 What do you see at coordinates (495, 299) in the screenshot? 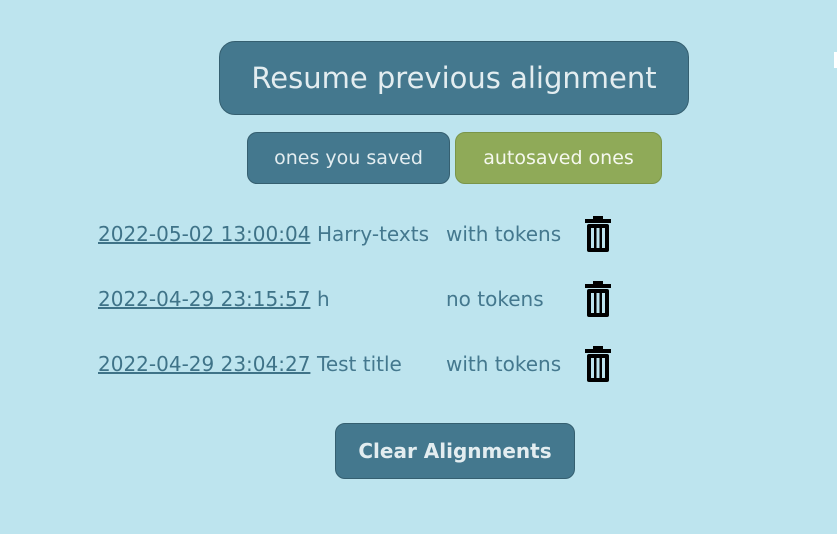
I see `alignment-tokens-status: no tokens` at bounding box center [495, 299].